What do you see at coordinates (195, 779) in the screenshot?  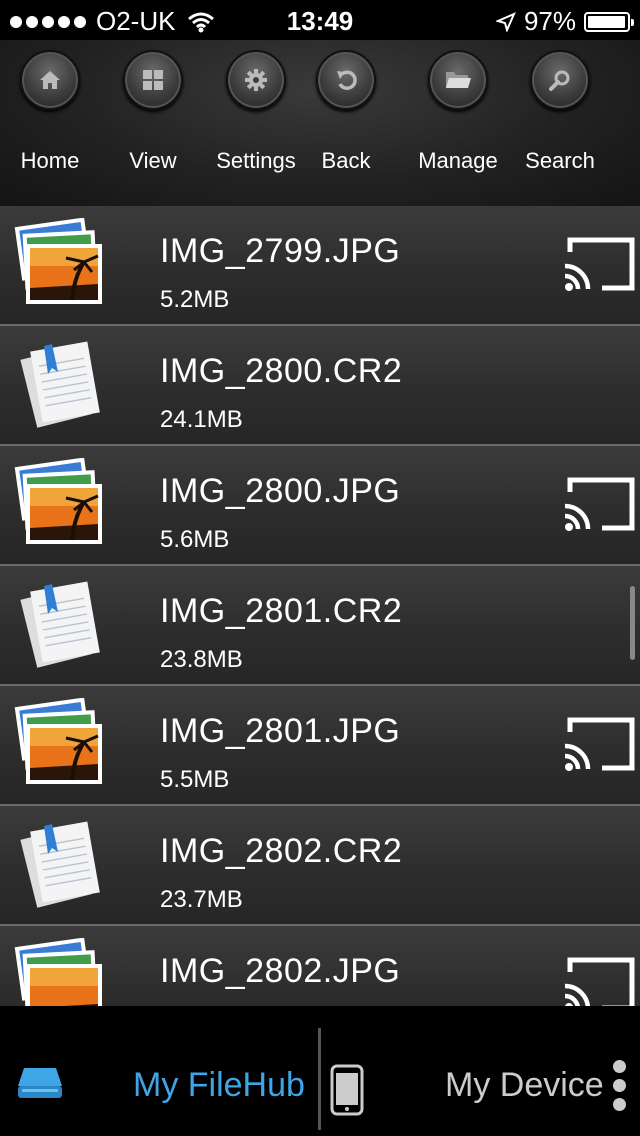 I see `file-size: 5.5MB` at bounding box center [195, 779].